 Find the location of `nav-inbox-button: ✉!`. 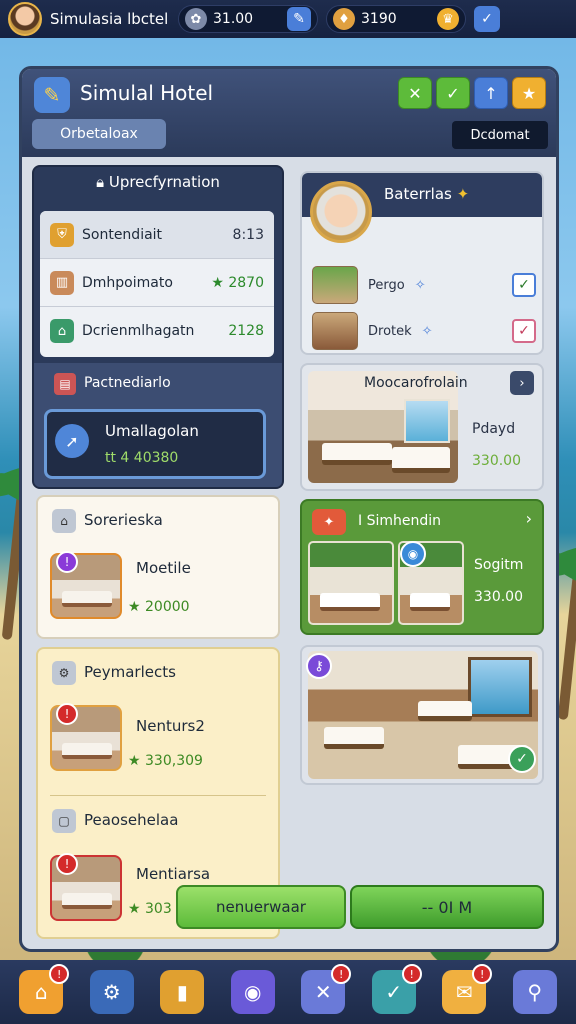

nav-inbox-button: ✉! is located at coordinates (467, 989).